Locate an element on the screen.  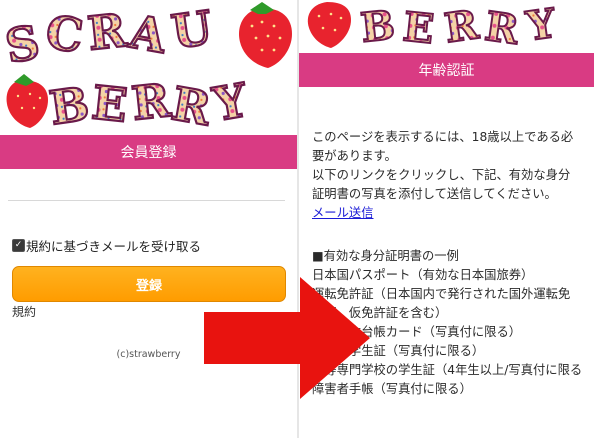
svg-text: C is located at coordinates (65, 34).